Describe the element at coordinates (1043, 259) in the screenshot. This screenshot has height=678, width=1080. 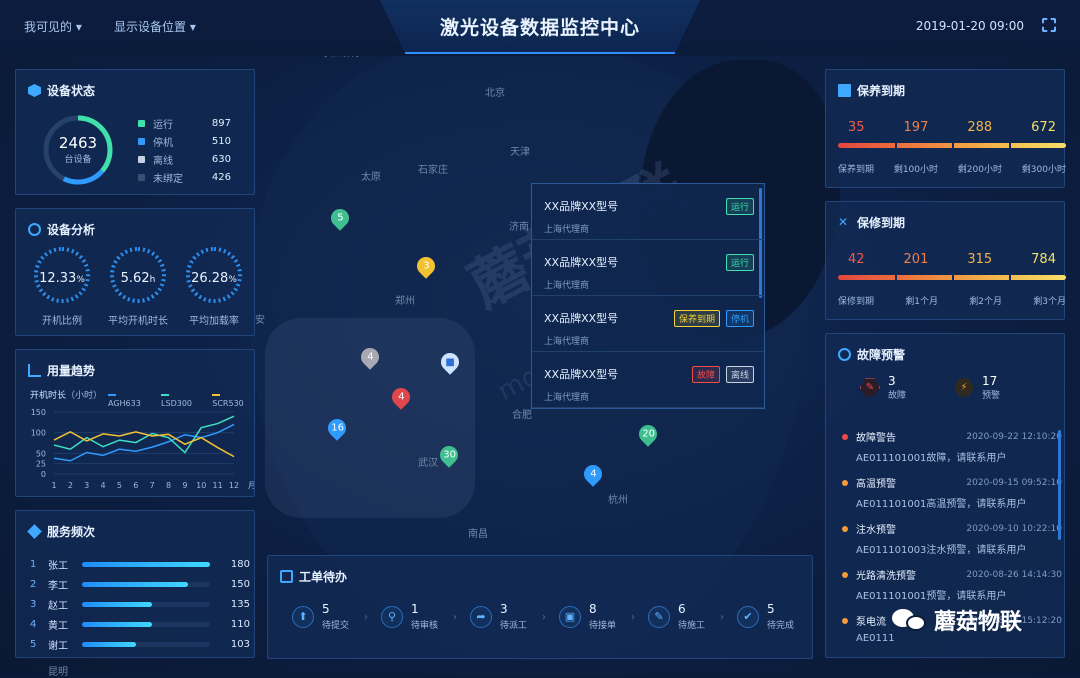
I see `repair-value: 784` at that location.